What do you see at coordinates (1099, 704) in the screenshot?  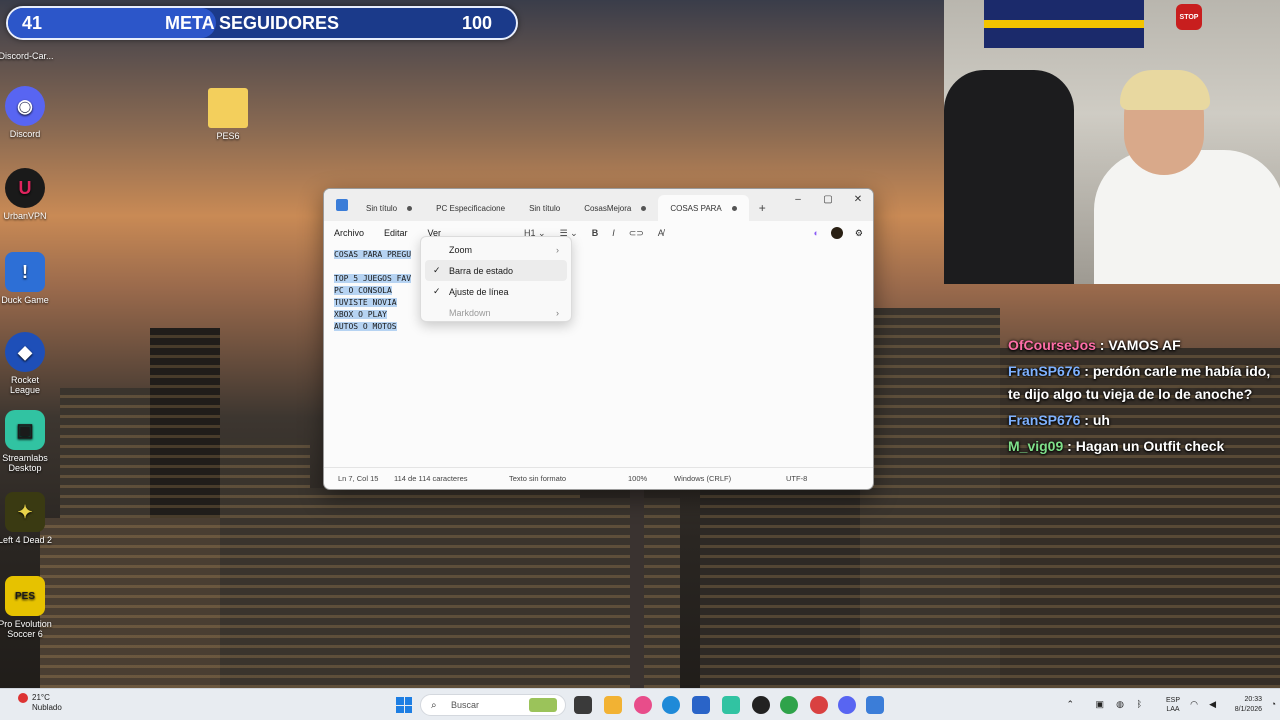 I see `tray-app-icon: ▣` at bounding box center [1099, 704].